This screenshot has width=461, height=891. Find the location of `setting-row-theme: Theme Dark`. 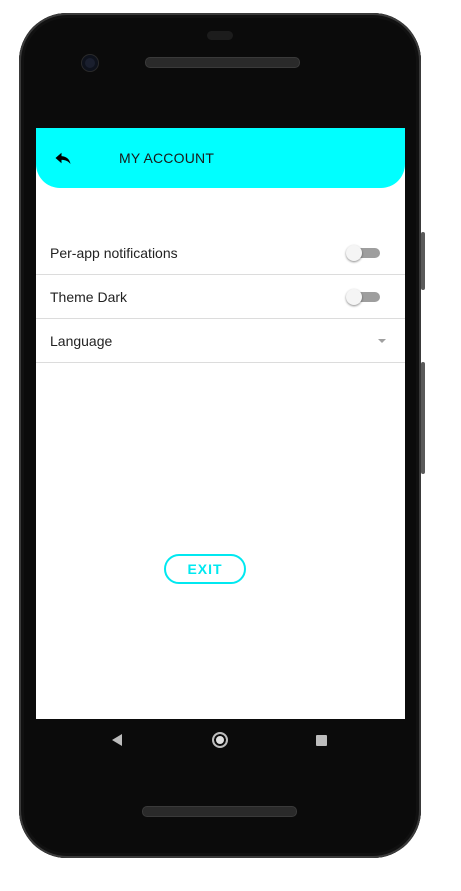

setting-row-theme: Theme Dark is located at coordinates (220, 297).